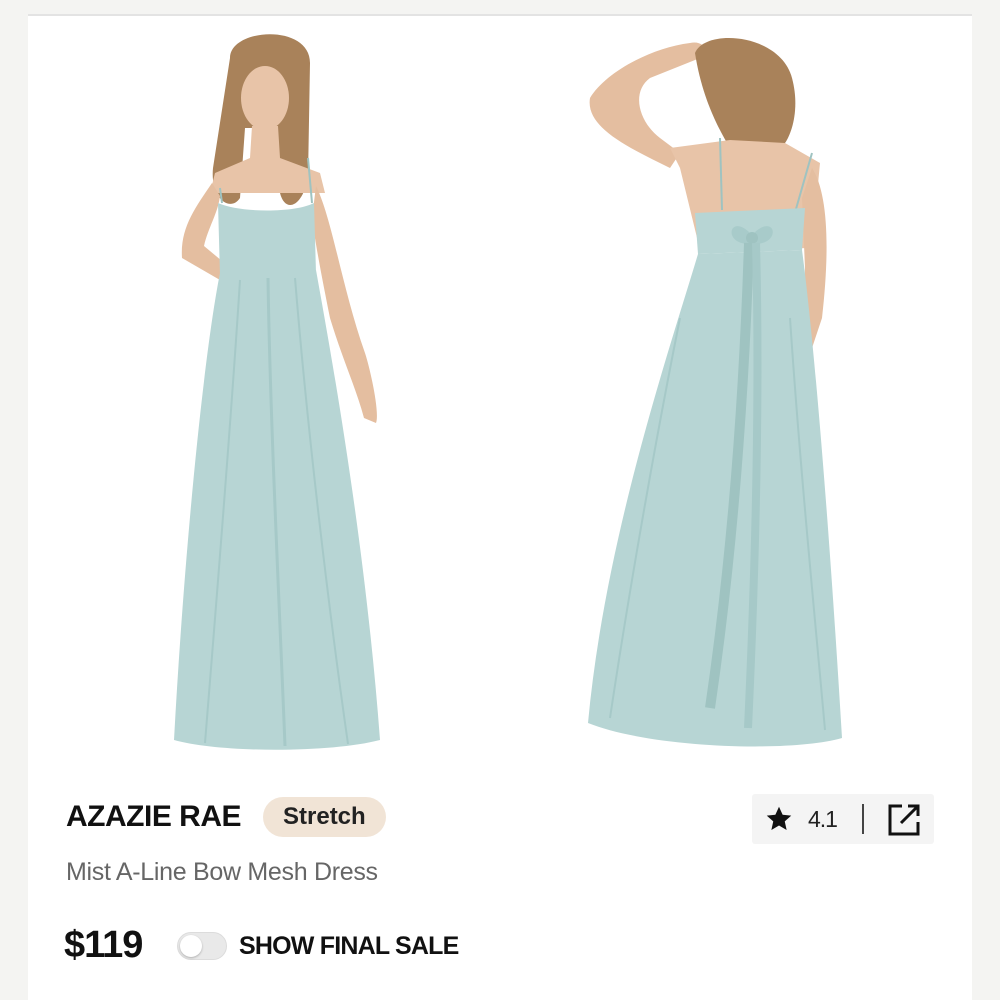  What do you see at coordinates (779, 818) in the screenshot?
I see `star-icon` at bounding box center [779, 818].